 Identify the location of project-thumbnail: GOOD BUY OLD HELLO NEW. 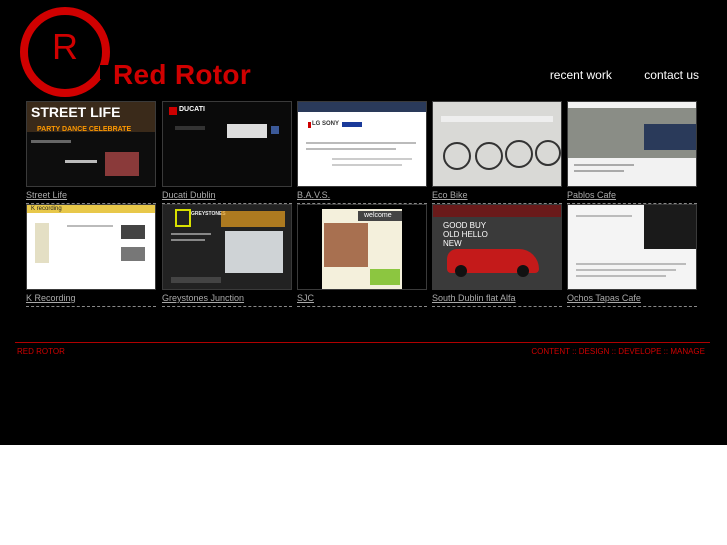
(497, 247).